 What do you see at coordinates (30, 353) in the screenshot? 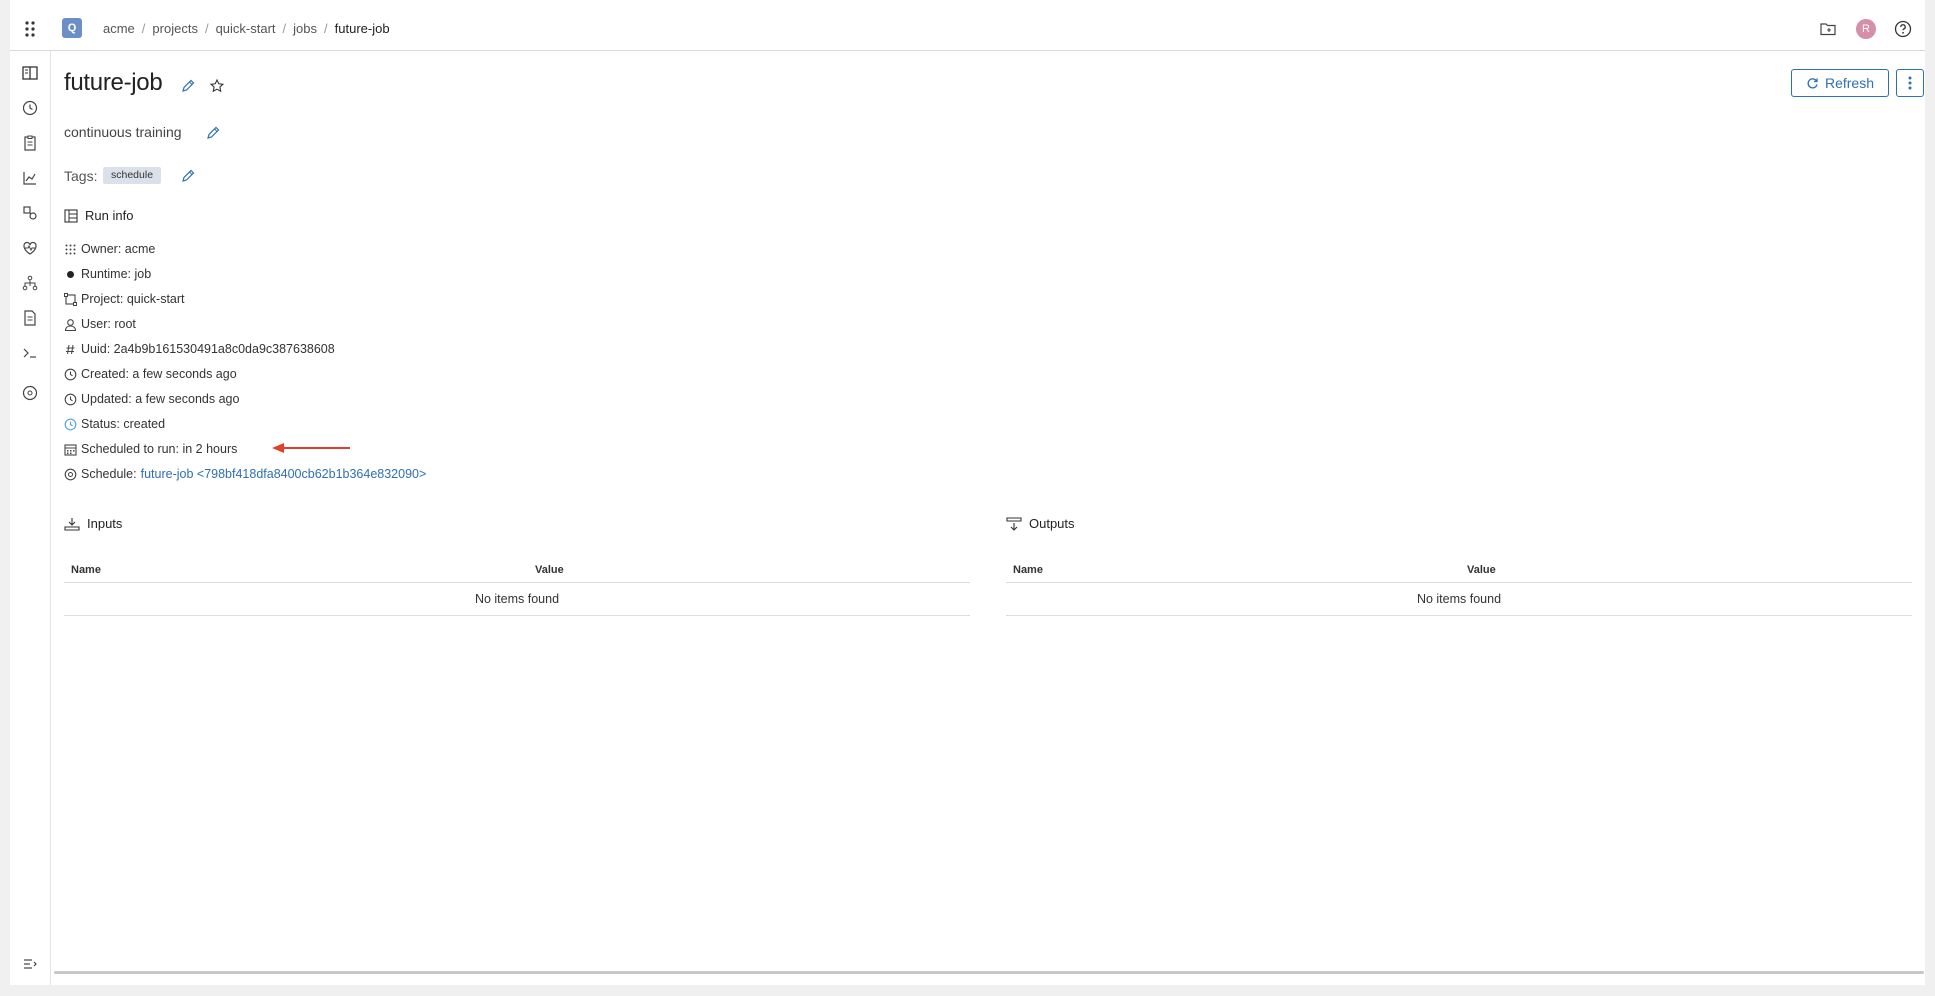
I see `terminal-icon` at bounding box center [30, 353].